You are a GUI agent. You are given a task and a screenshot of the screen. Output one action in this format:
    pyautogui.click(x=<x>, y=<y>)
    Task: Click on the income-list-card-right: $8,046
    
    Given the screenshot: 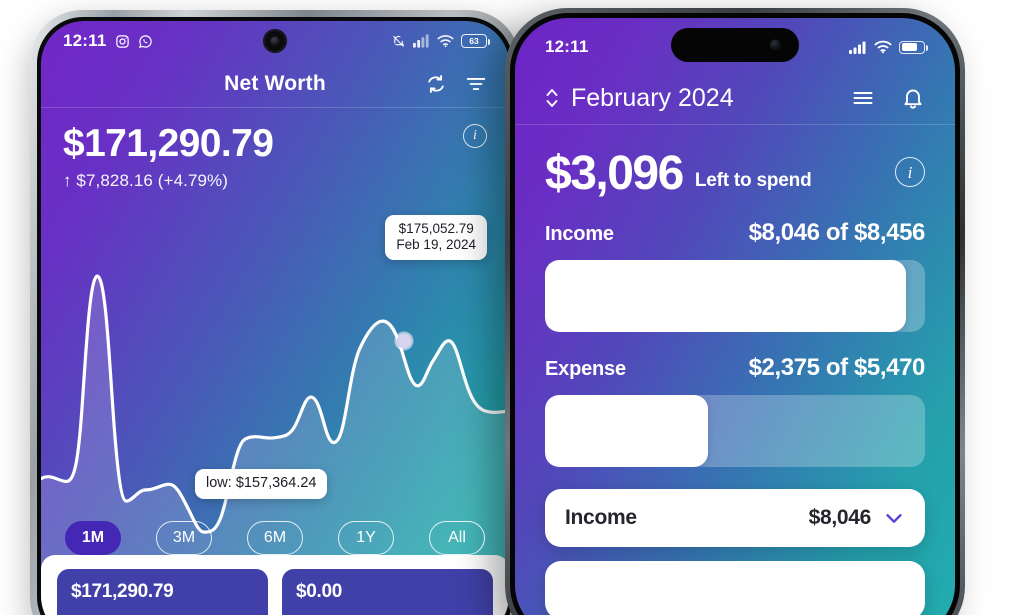 What is the action you would take?
    pyautogui.click(x=857, y=518)
    